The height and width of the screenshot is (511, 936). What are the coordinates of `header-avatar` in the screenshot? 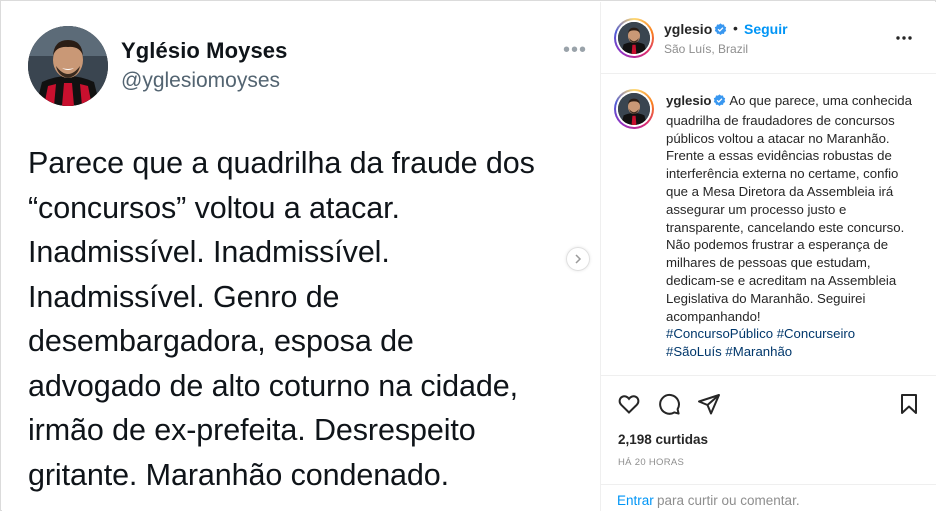 It's located at (634, 38).